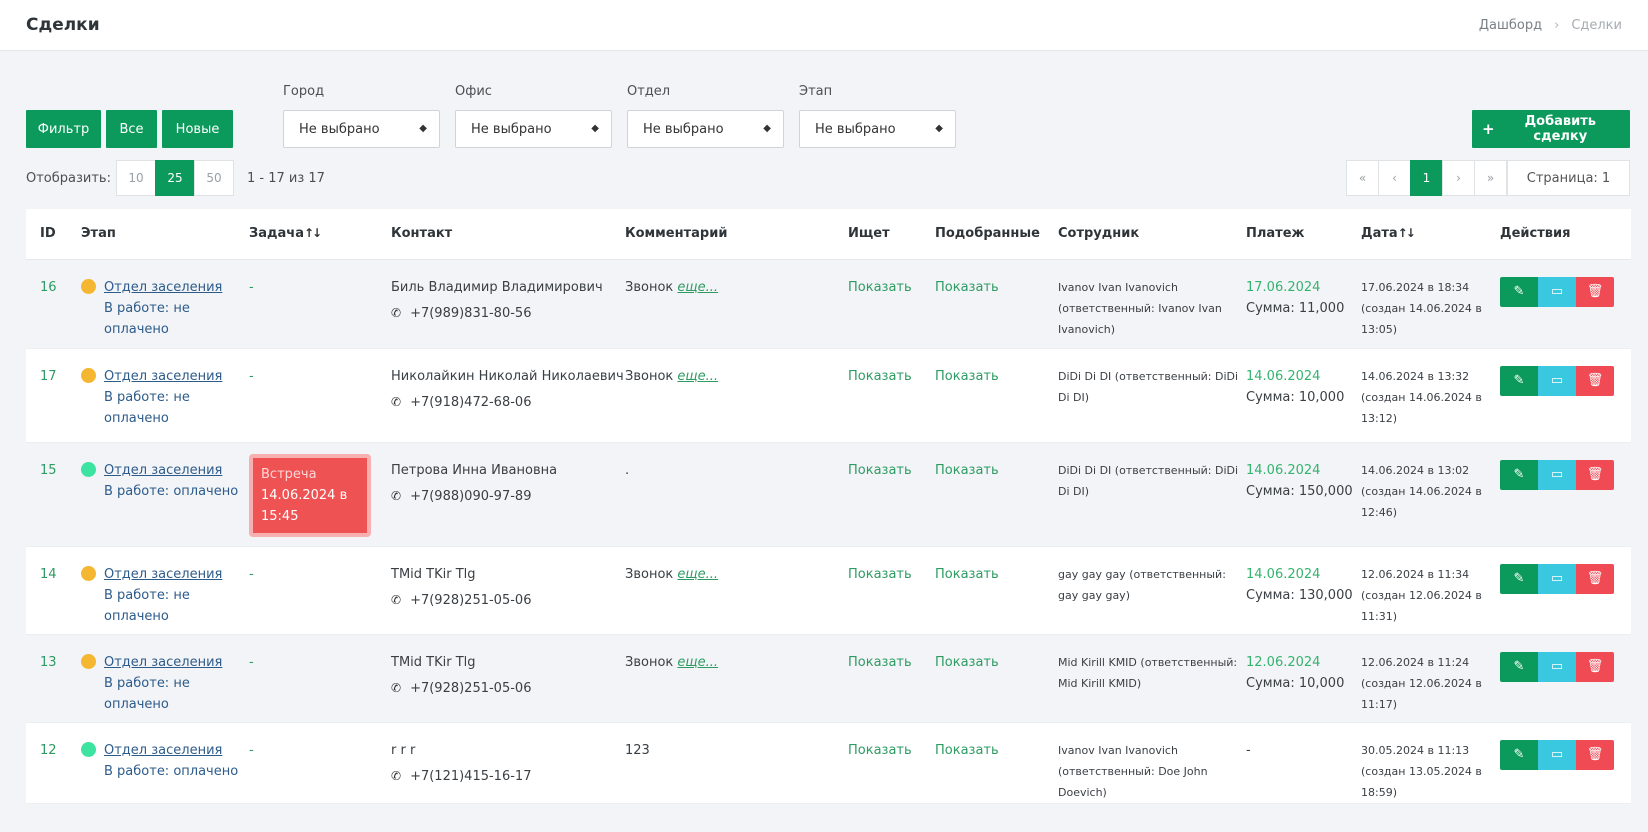 The width and height of the screenshot is (1648, 832). What do you see at coordinates (1568, 178) in the screenshot?
I see `page-indicator: Страница: 1` at bounding box center [1568, 178].